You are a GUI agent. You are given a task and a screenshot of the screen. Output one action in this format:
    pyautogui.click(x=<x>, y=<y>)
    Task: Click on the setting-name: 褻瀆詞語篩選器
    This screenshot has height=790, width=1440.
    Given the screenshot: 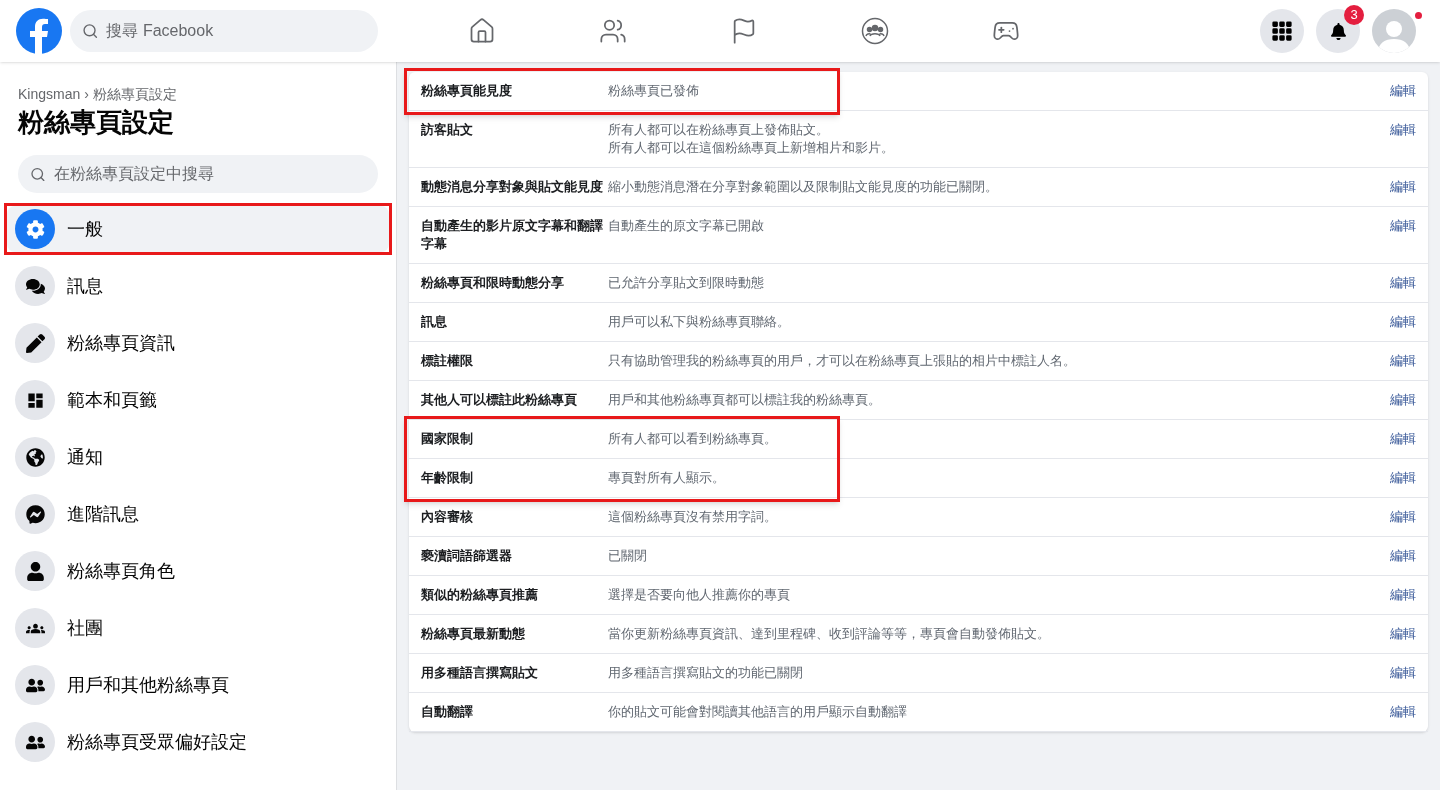 What is the action you would take?
    pyautogui.click(x=467, y=556)
    